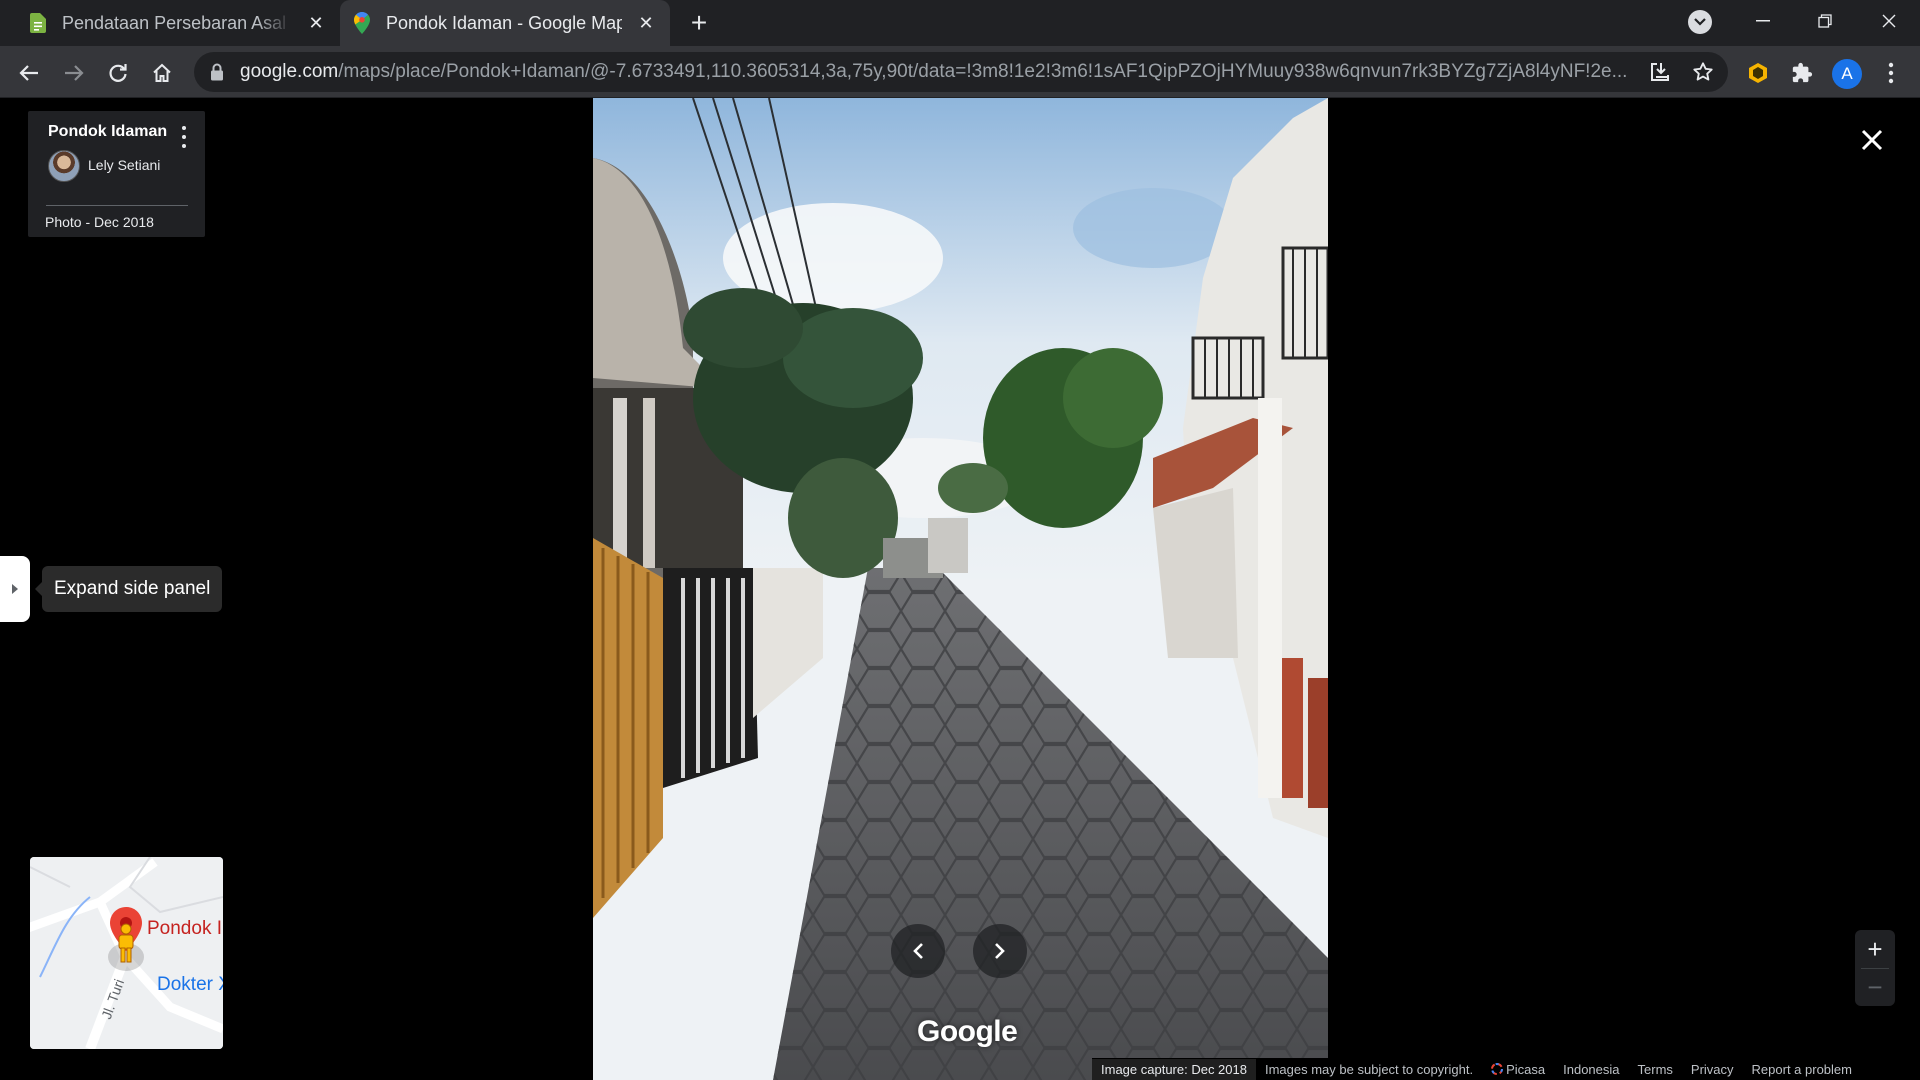 This screenshot has height=1080, width=1920. What do you see at coordinates (1655, 1069) in the screenshot?
I see `terms-link: Terms` at bounding box center [1655, 1069].